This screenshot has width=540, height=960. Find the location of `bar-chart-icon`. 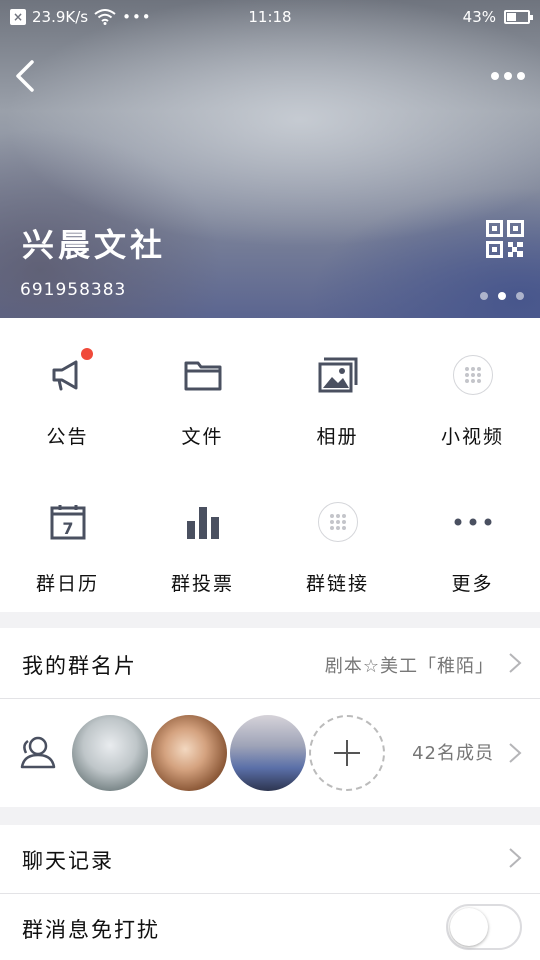

bar-chart-icon is located at coordinates (203, 522).